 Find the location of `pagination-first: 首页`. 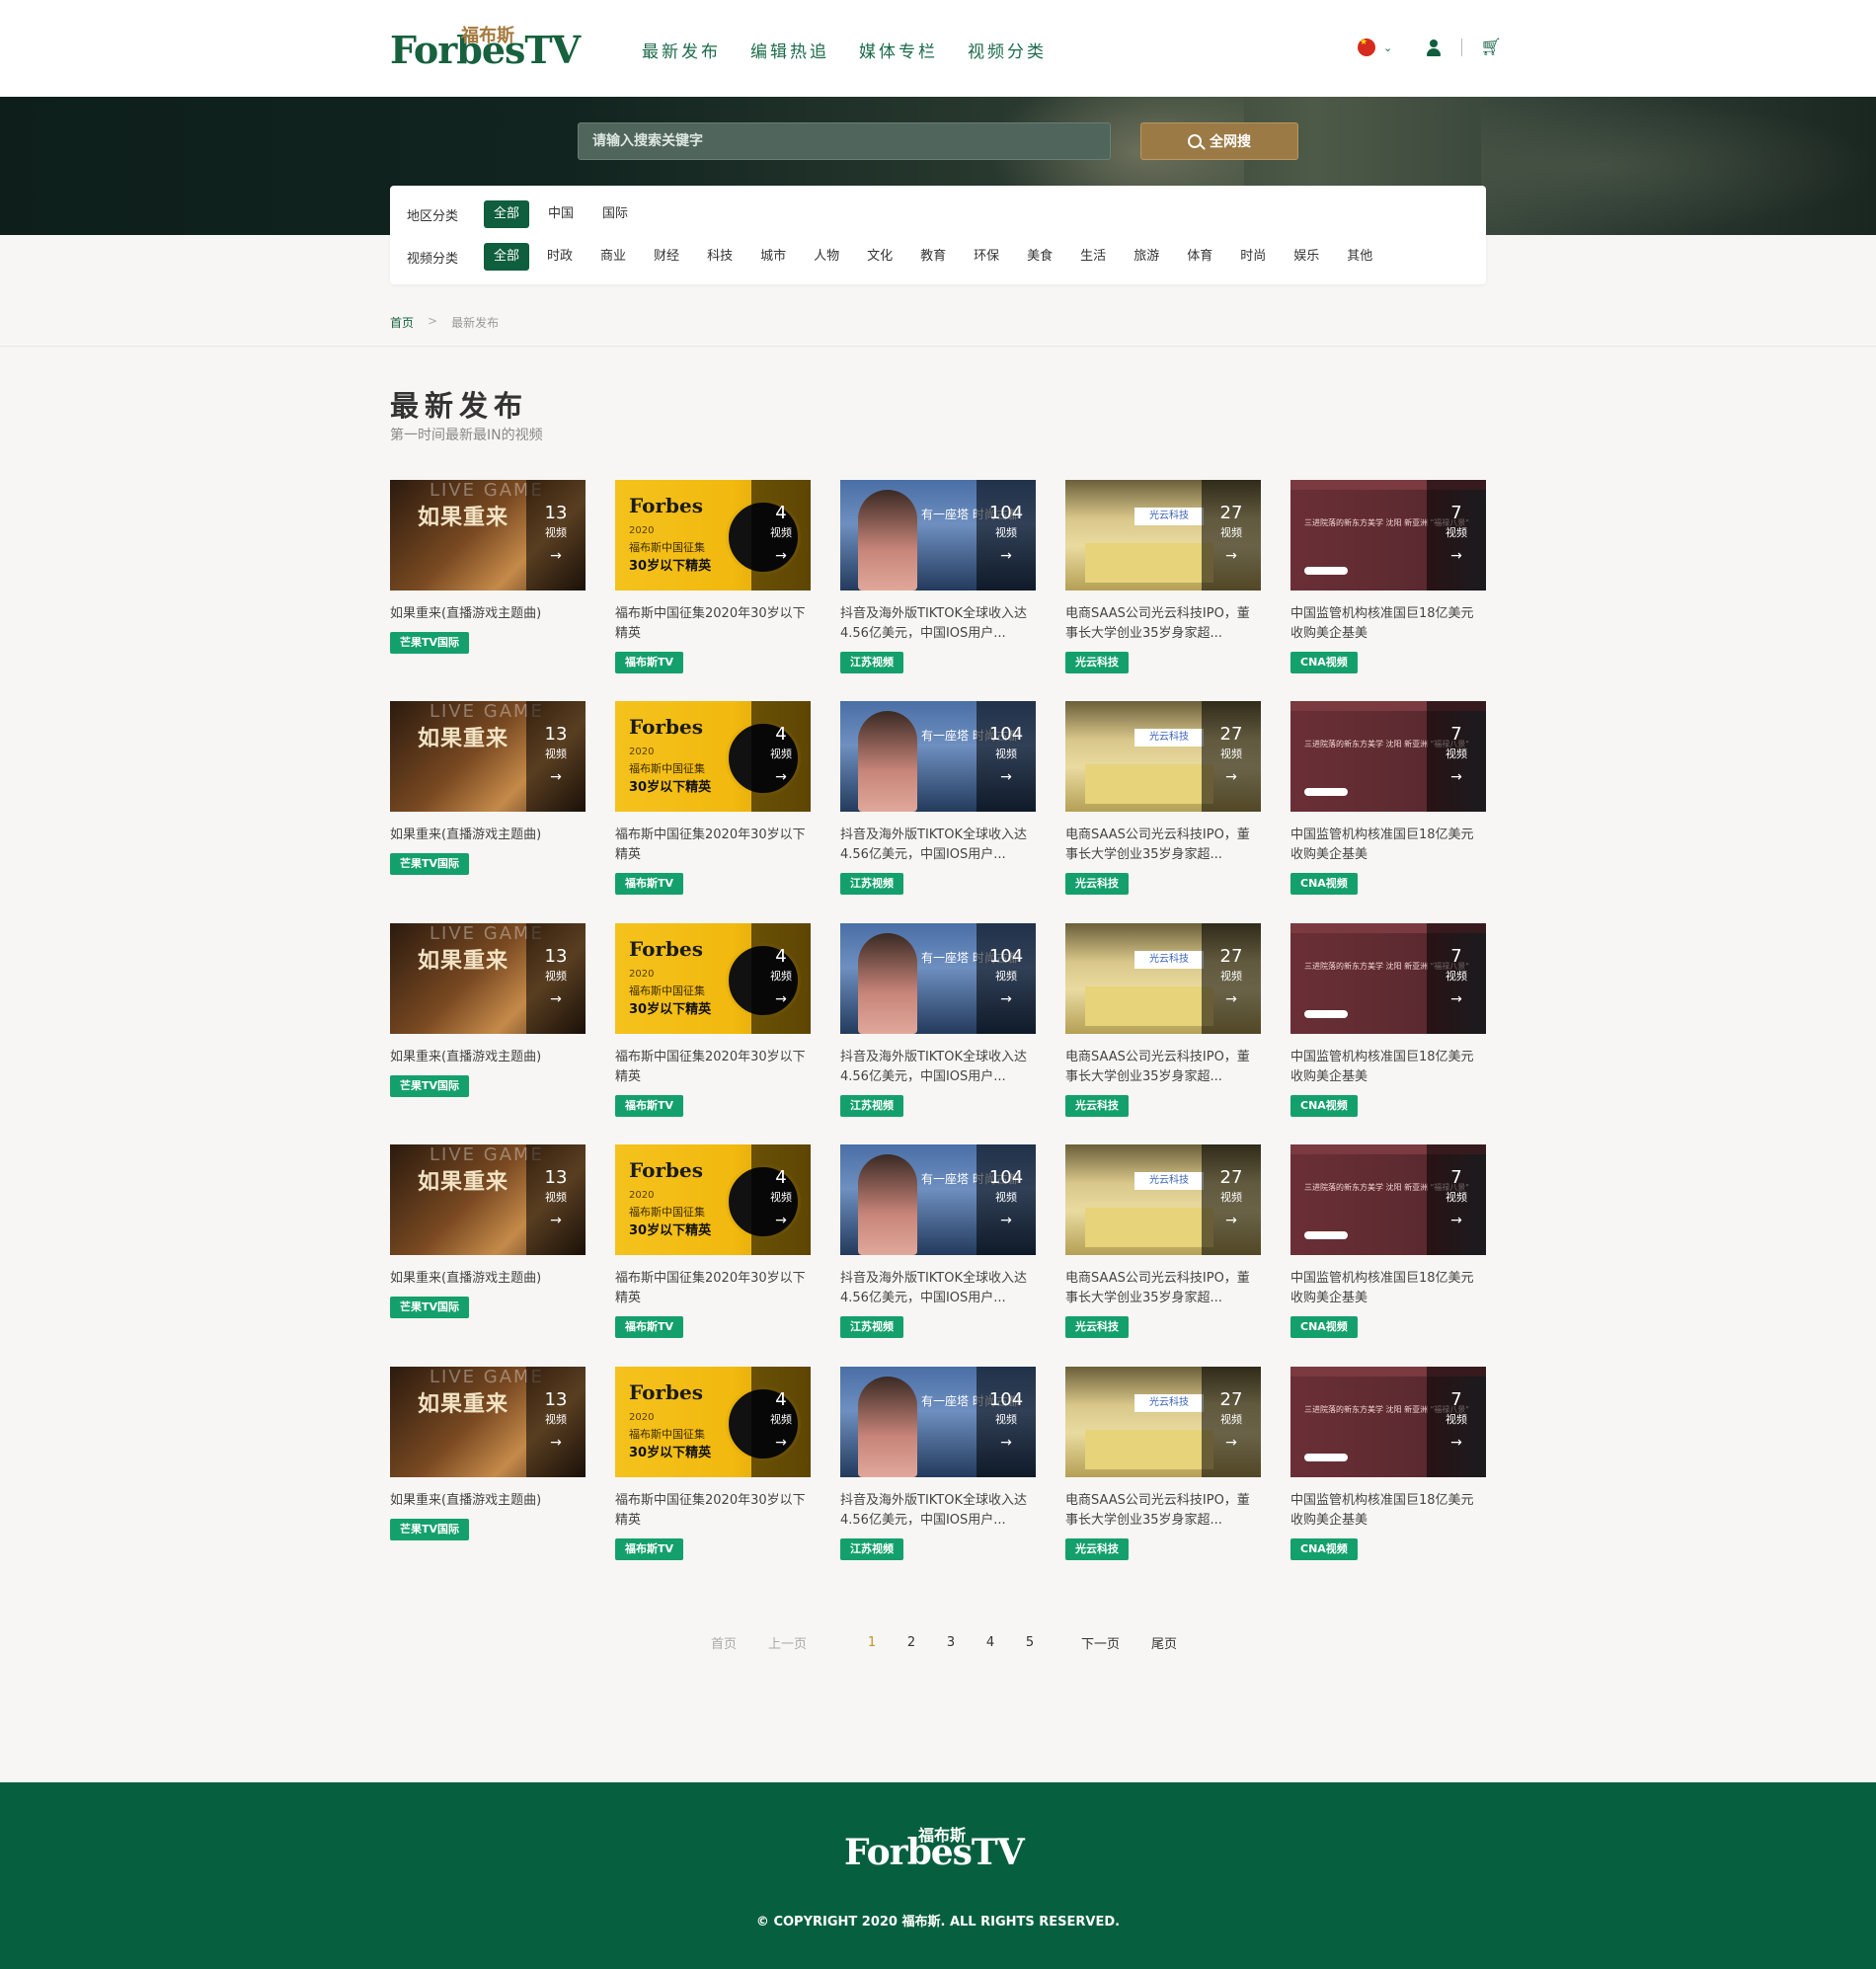

pagination-first: 首页 is located at coordinates (724, 1642).